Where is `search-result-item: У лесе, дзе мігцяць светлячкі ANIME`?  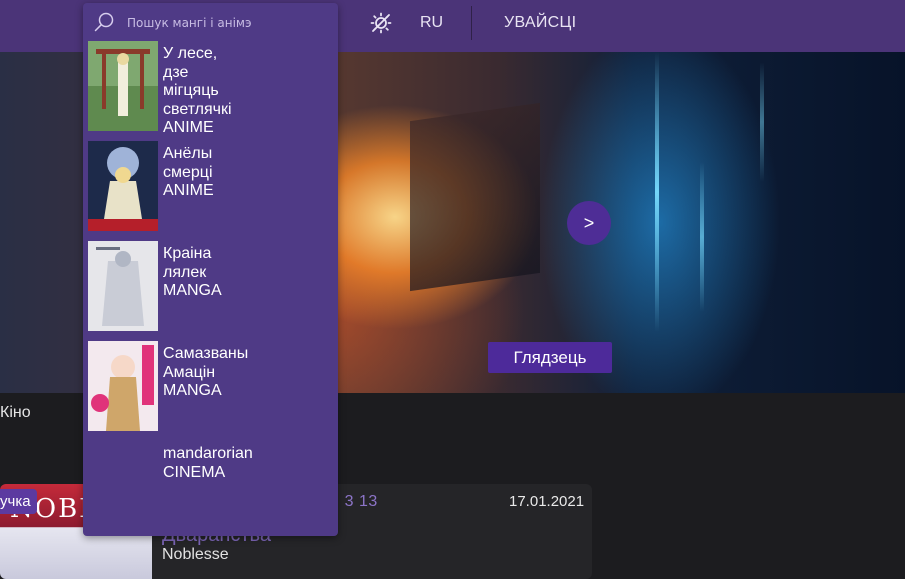 search-result-item: У лесе, дзе мігцяць светлячкі ANIME is located at coordinates (210, 88).